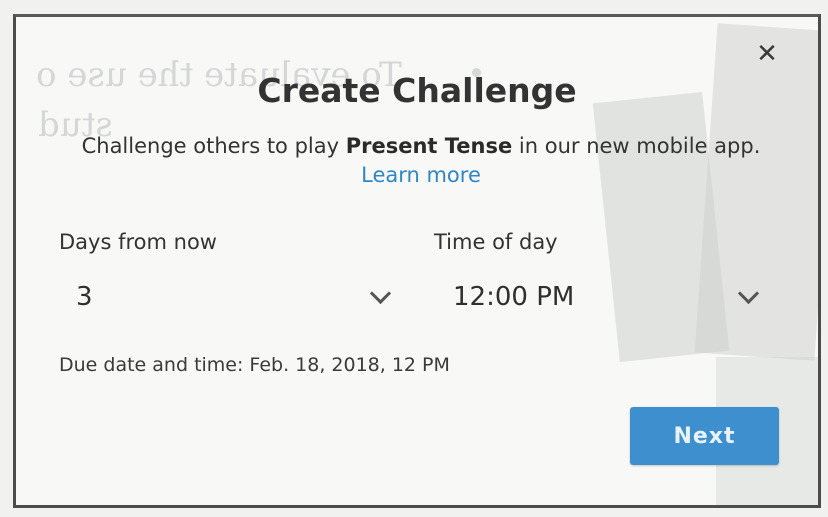  What do you see at coordinates (234, 297) in the screenshot?
I see `days-select: 3` at bounding box center [234, 297].